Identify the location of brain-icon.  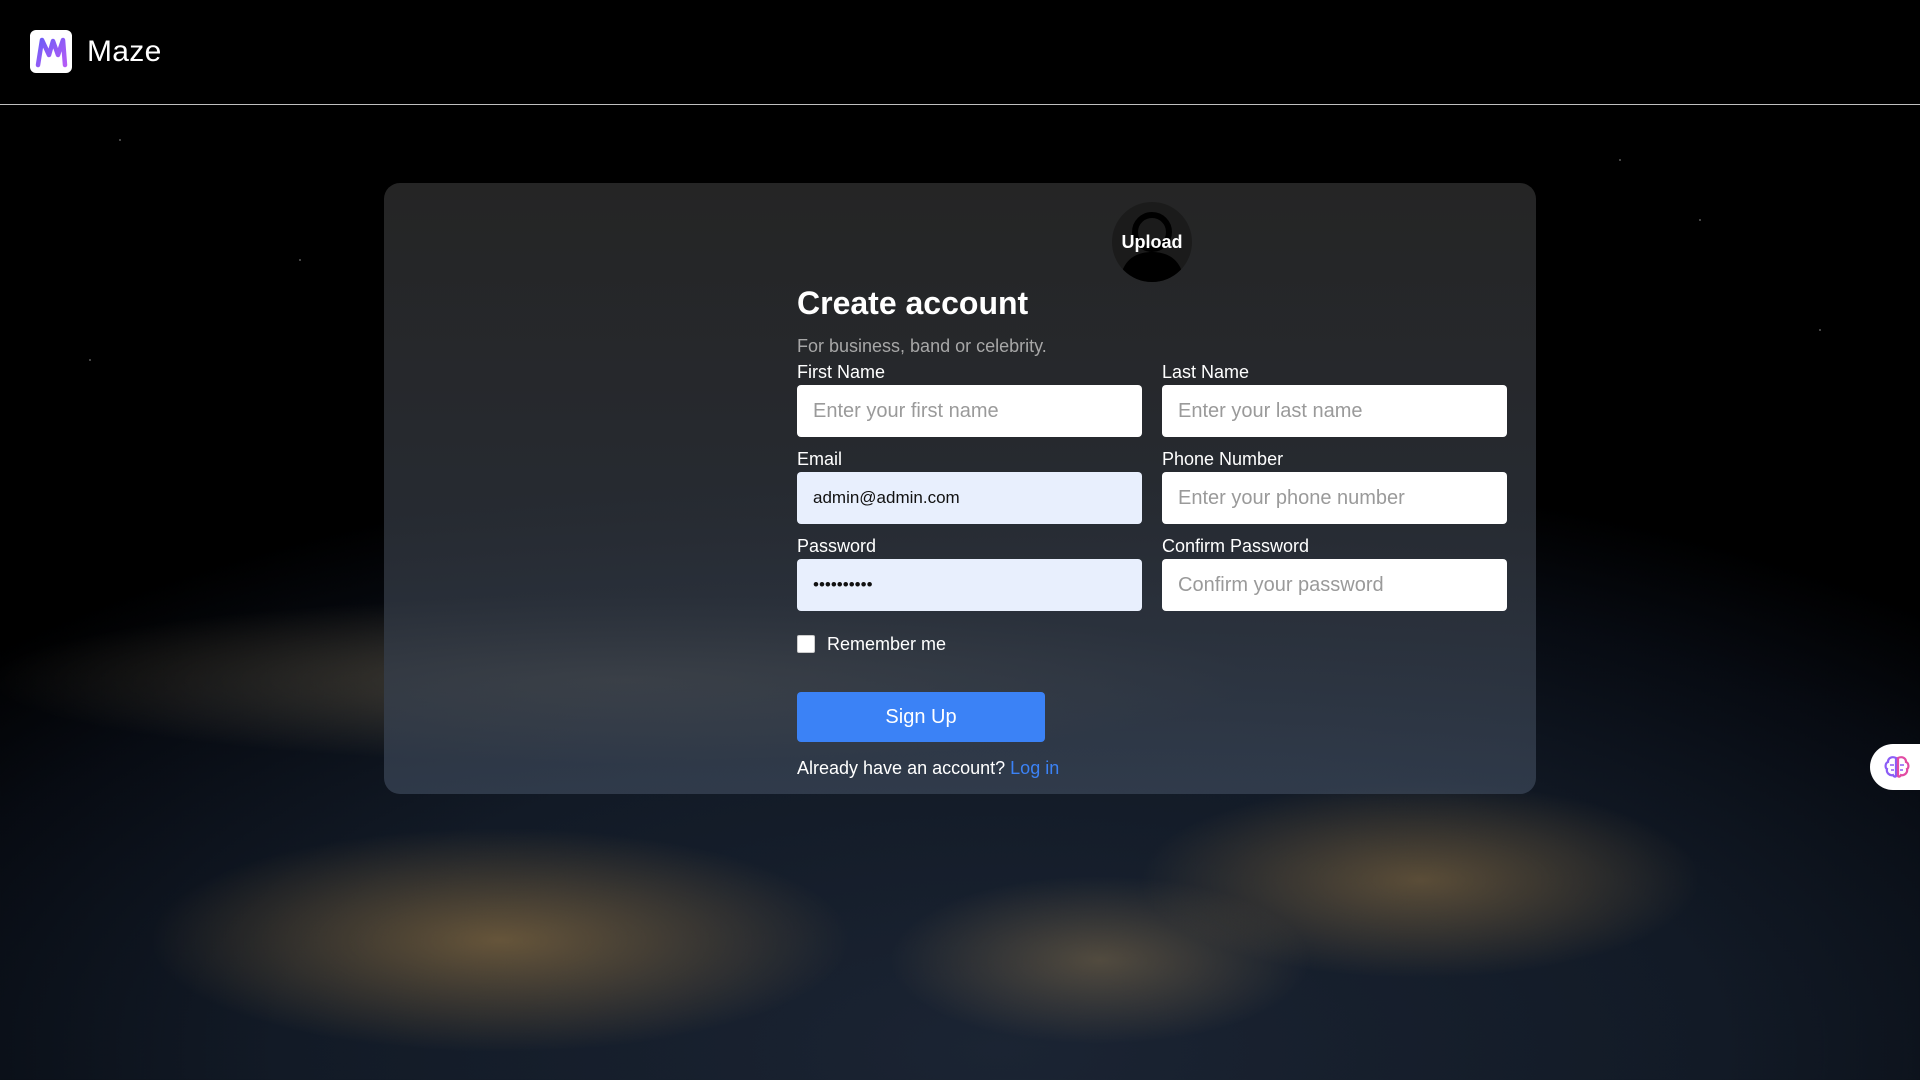
(1897, 767).